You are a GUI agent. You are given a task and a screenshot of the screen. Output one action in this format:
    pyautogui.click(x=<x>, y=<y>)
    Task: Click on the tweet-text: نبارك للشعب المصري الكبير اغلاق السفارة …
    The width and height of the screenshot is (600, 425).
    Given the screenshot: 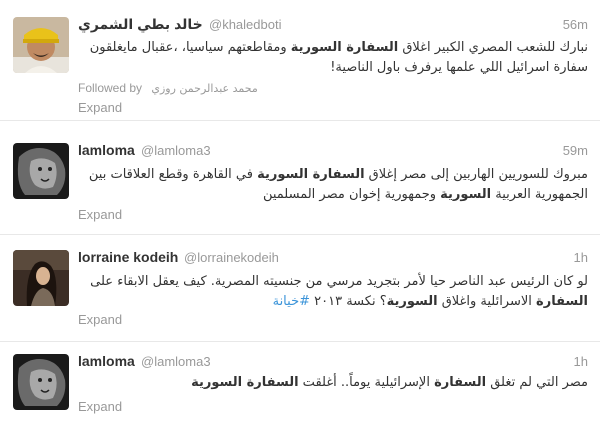 What is the action you would take?
    pyautogui.click(x=333, y=58)
    